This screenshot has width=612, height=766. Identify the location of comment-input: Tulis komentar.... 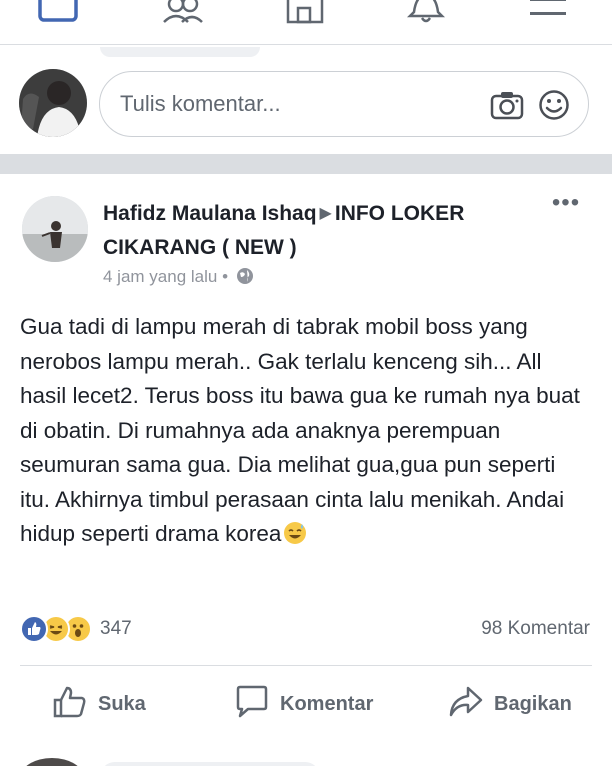
(344, 104).